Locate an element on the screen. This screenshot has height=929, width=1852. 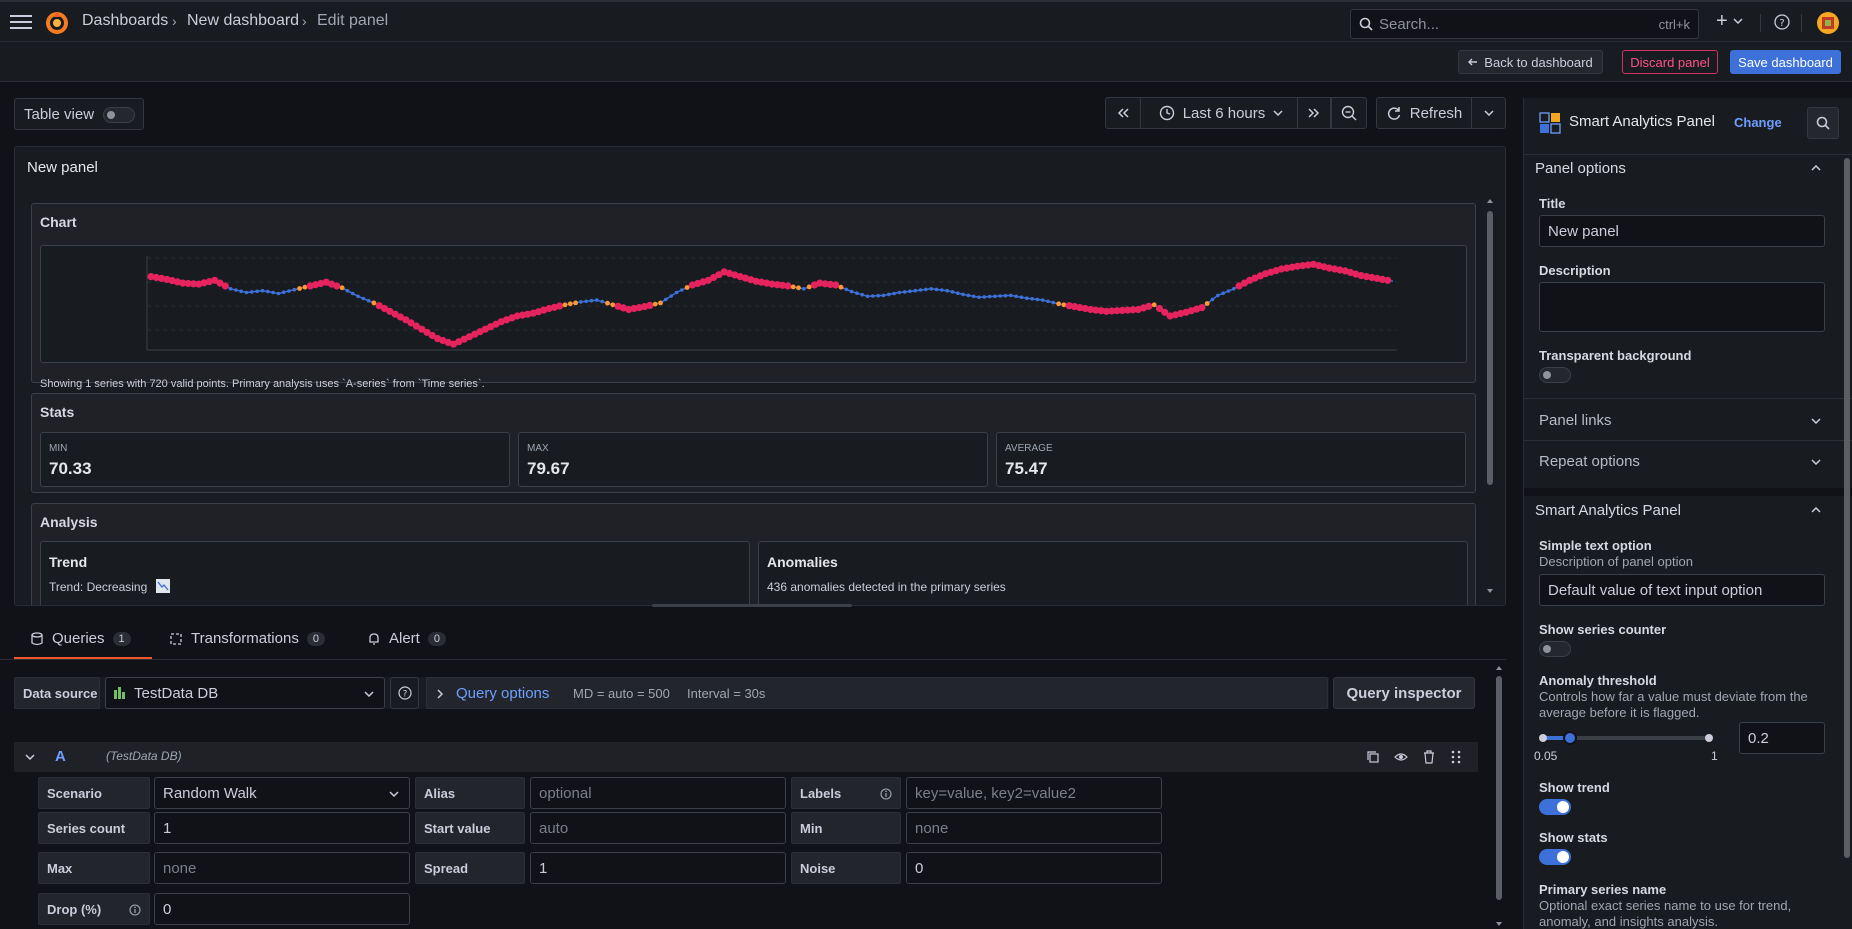
help-icon: ? is located at coordinates (1782, 22).